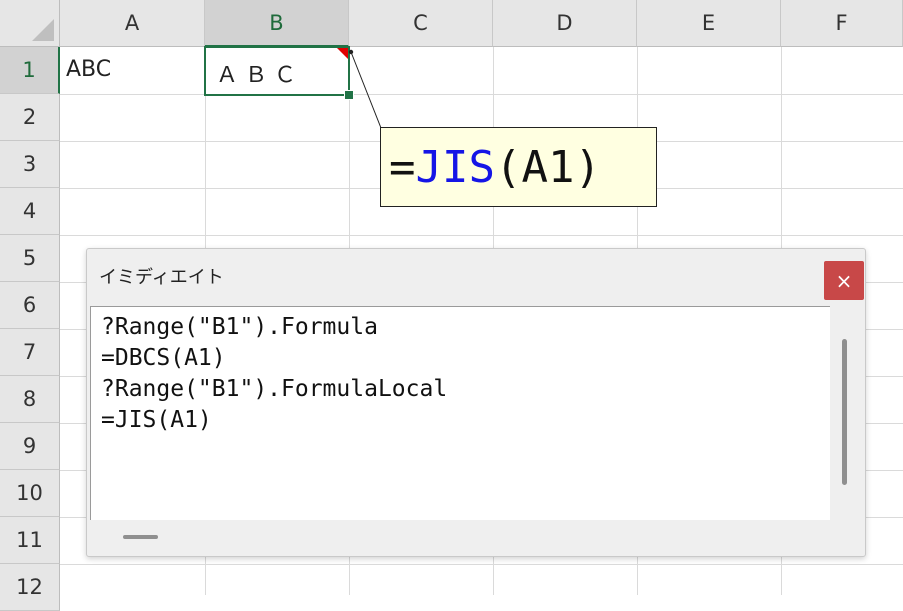  Describe the element at coordinates (844, 412) in the screenshot. I see `vertical-scrollbar-thumb` at that location.